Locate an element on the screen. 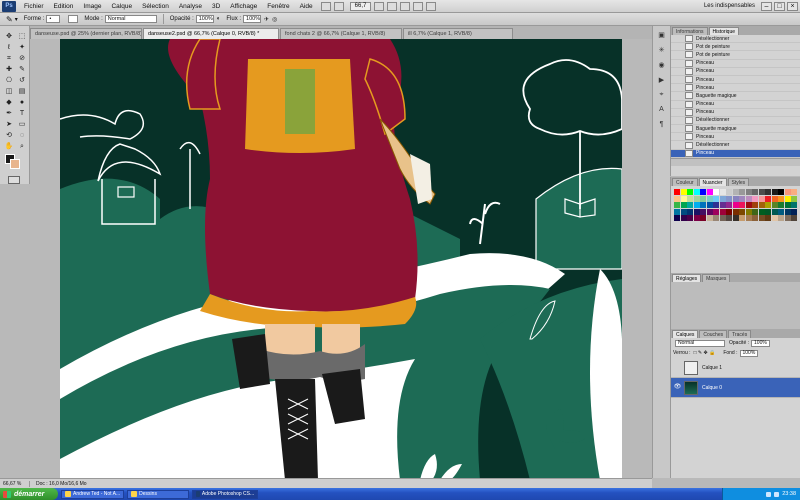  pen-tool-icon: ✒ is located at coordinates (9, 114).